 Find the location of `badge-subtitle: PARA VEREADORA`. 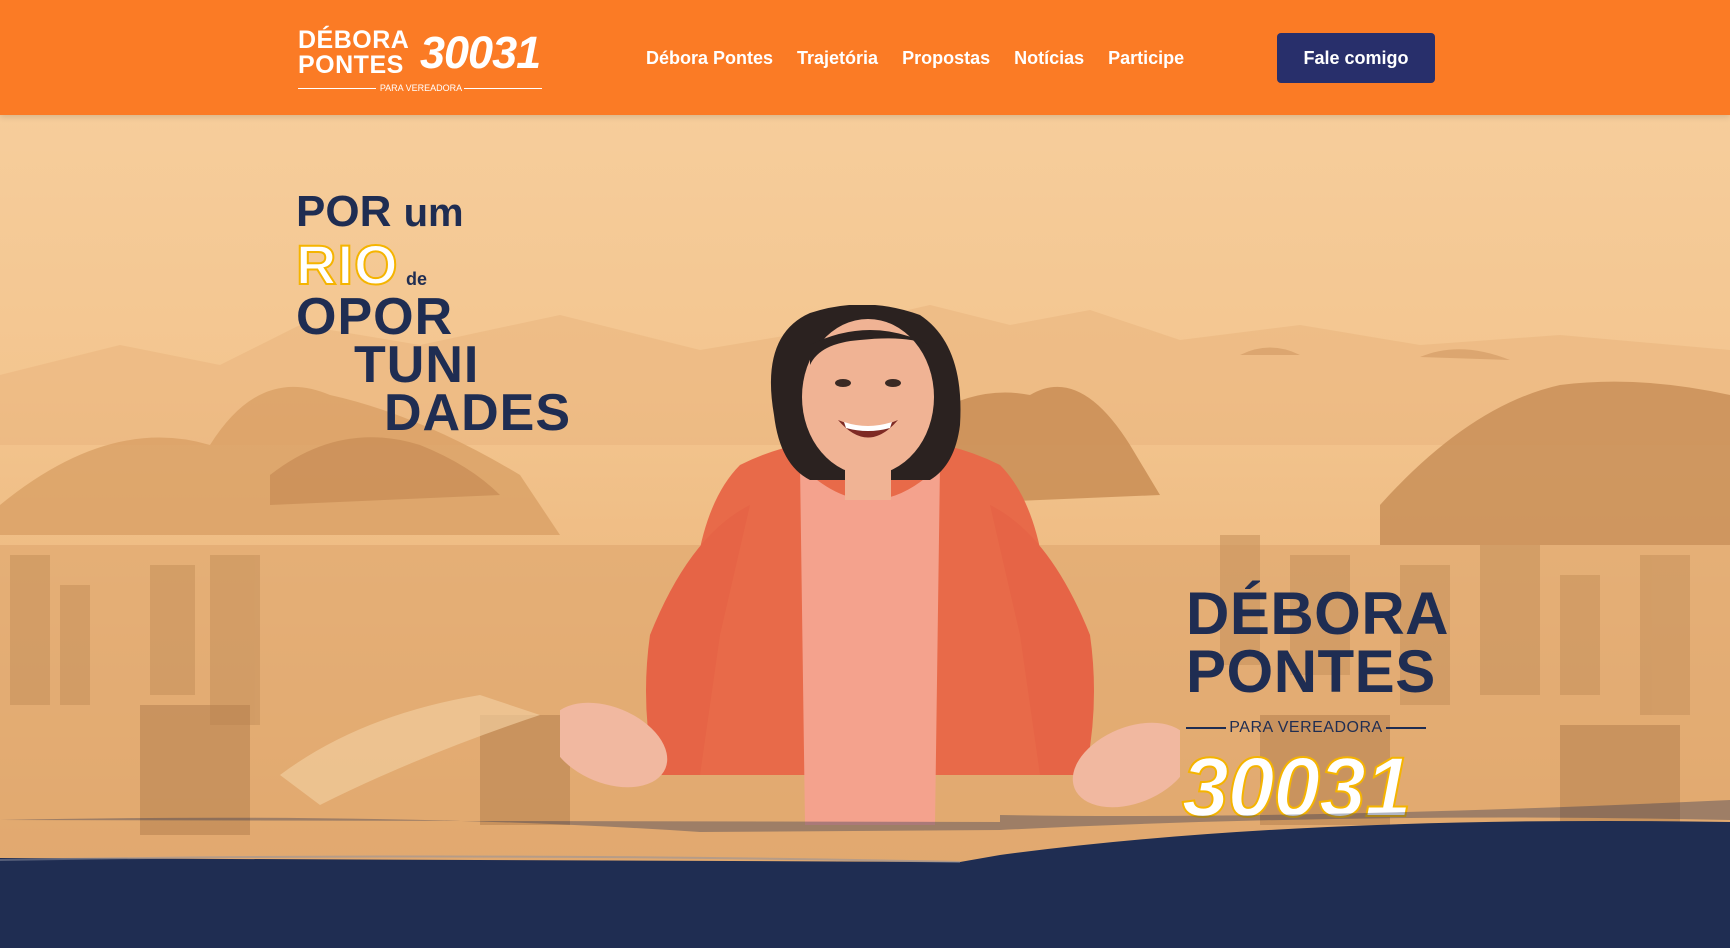

badge-subtitle: PARA VEREADORA is located at coordinates (1306, 727).